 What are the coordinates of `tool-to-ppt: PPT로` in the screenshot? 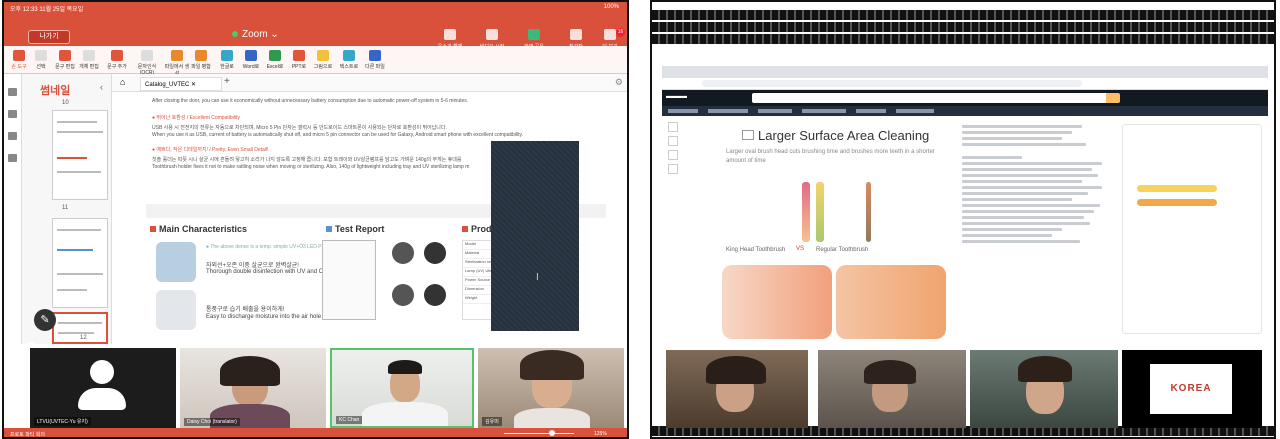 It's located at (299, 60).